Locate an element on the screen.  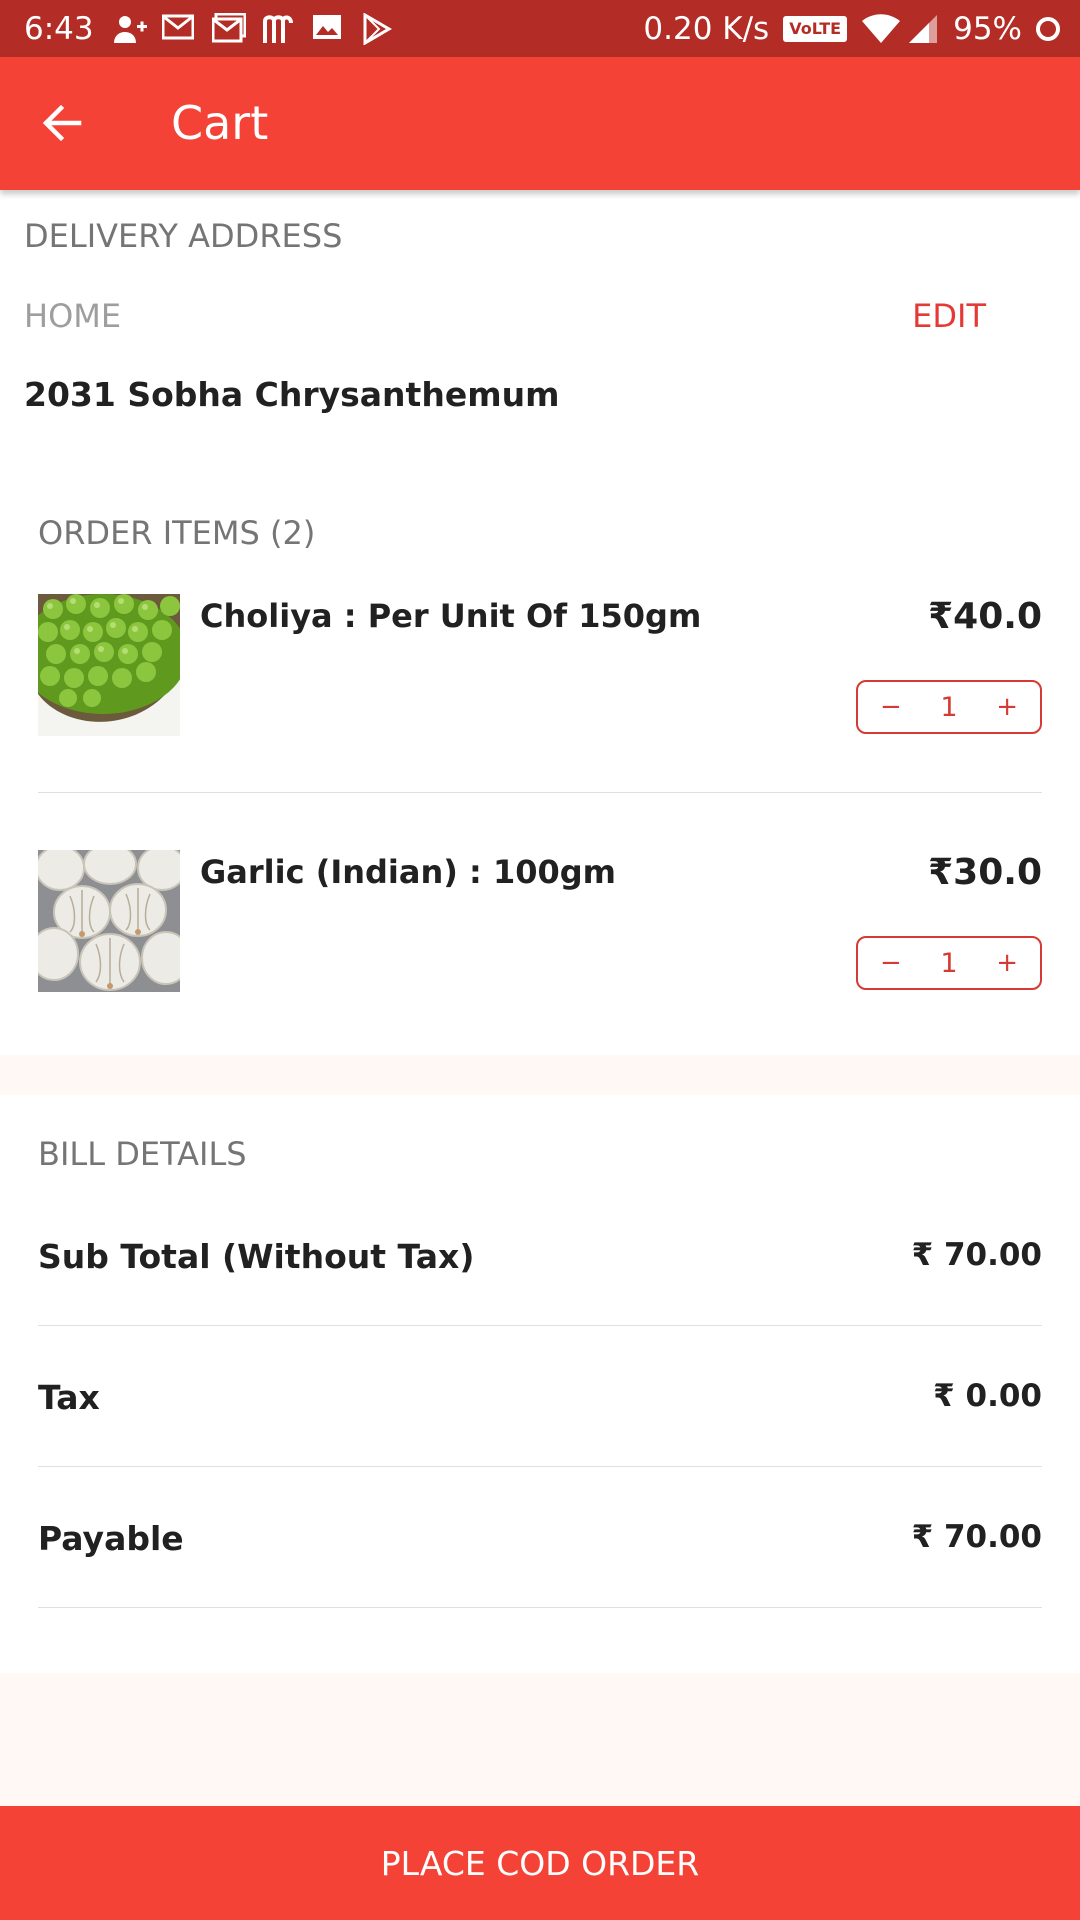
arrow-left-icon is located at coordinates (62, 123).